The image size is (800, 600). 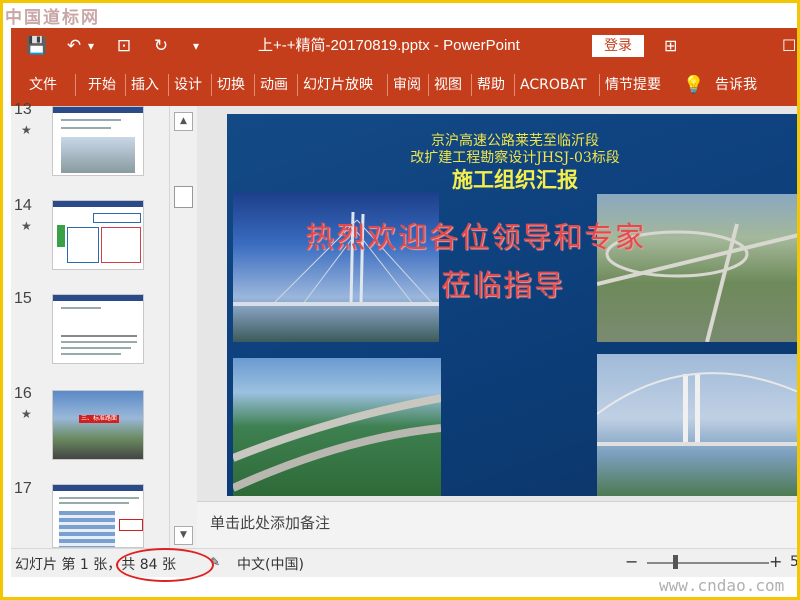 I want to click on thumb-number: 16, so click(x=23, y=393).